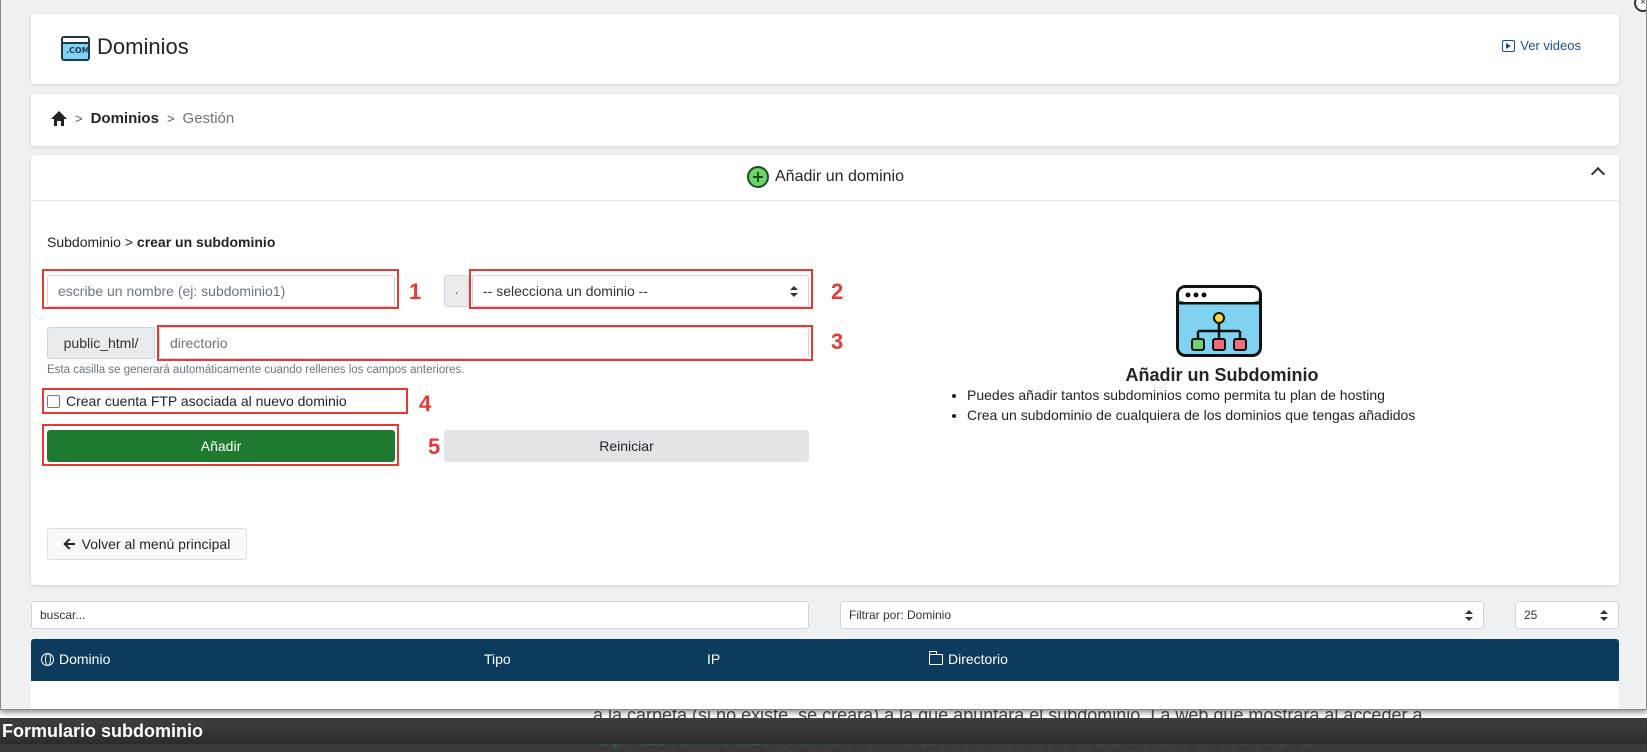 The height and width of the screenshot is (752, 1647). I want to click on subcrumb-parent: Subdominio, so click(84, 242).